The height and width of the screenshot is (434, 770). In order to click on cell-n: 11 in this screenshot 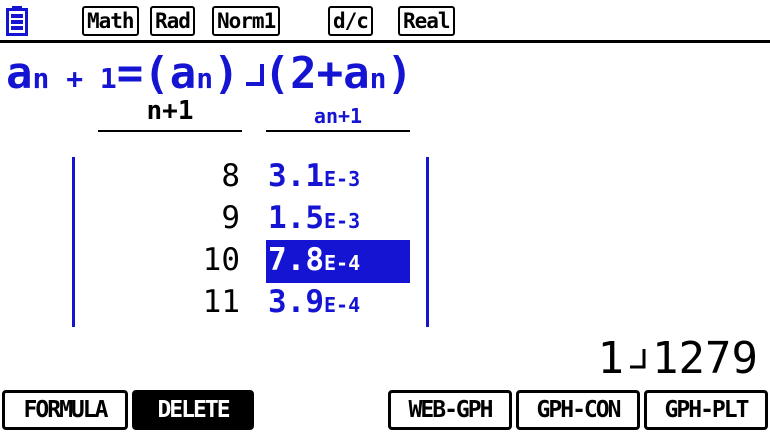, I will do `click(170, 302)`.